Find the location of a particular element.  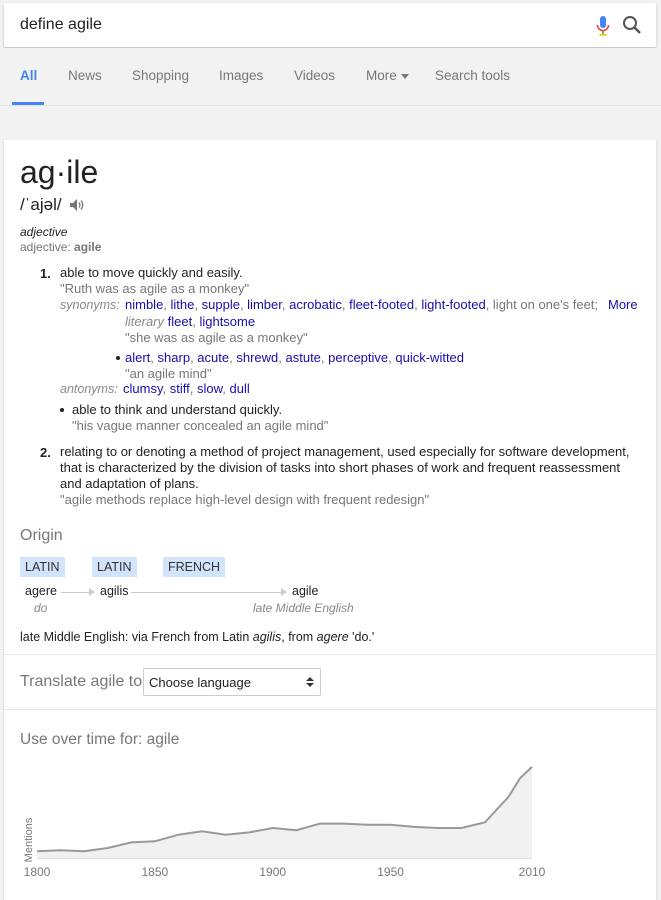

active-tab-indicator is located at coordinates (28, 103).